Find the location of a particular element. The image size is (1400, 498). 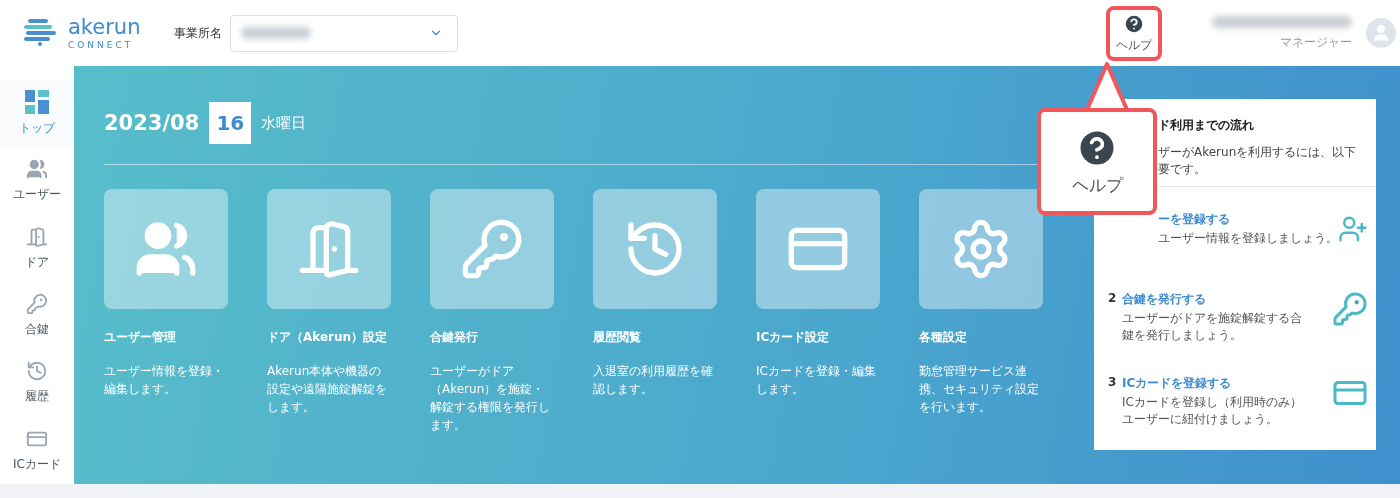

blurred-text is located at coordinates (276, 33).